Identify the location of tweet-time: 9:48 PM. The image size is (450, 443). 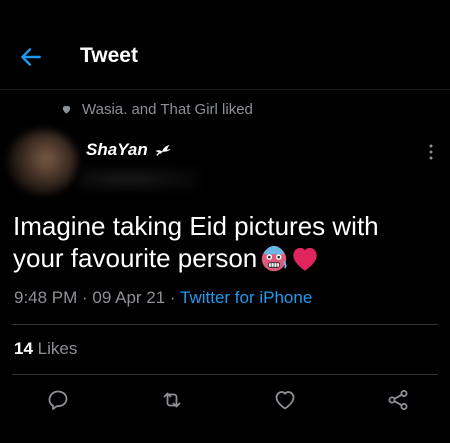
(46, 297).